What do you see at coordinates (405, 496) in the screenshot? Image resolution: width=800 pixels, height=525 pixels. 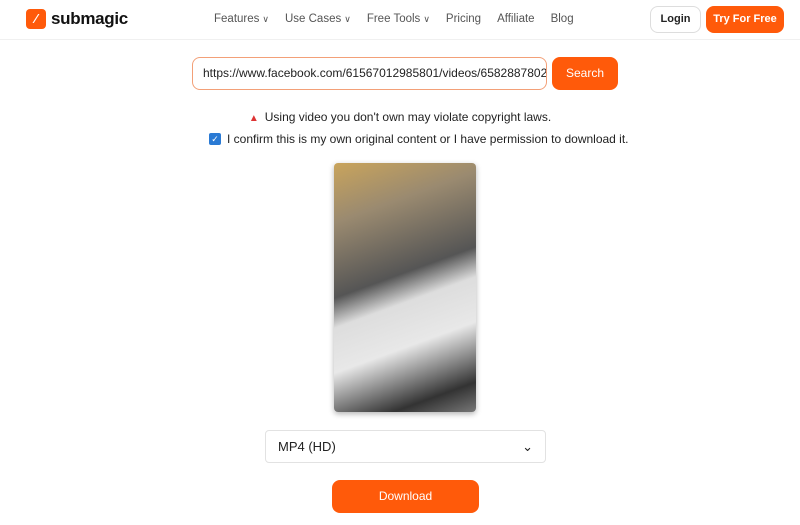 I see `download-button: Download` at bounding box center [405, 496].